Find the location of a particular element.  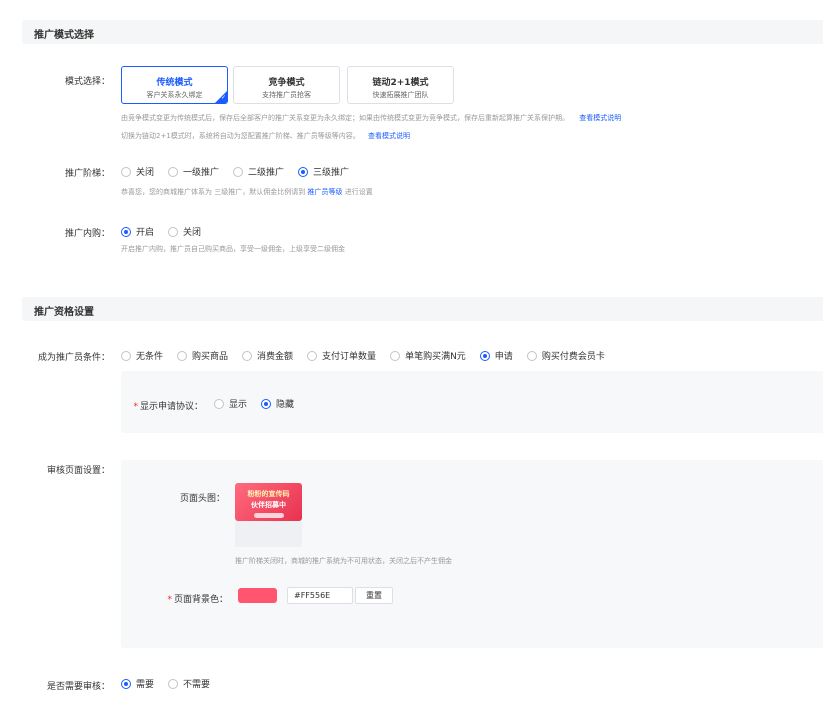

section-header-promo-mode: 推广模式选择 is located at coordinates (422, 32).